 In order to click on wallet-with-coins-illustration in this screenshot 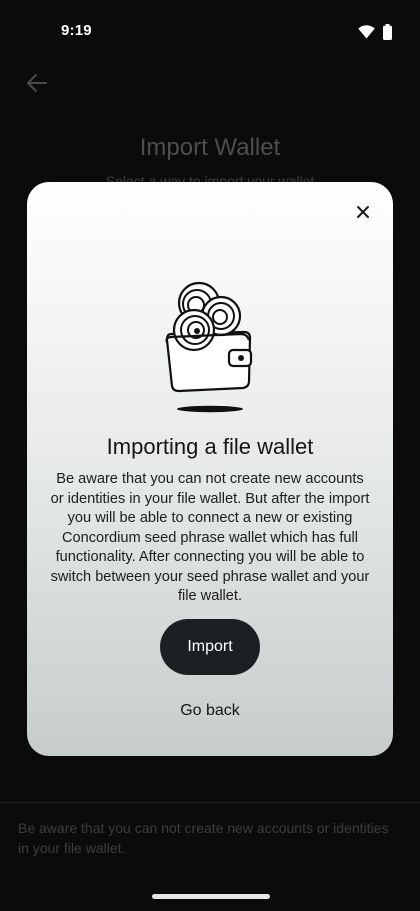, I will do `click(210, 342)`.